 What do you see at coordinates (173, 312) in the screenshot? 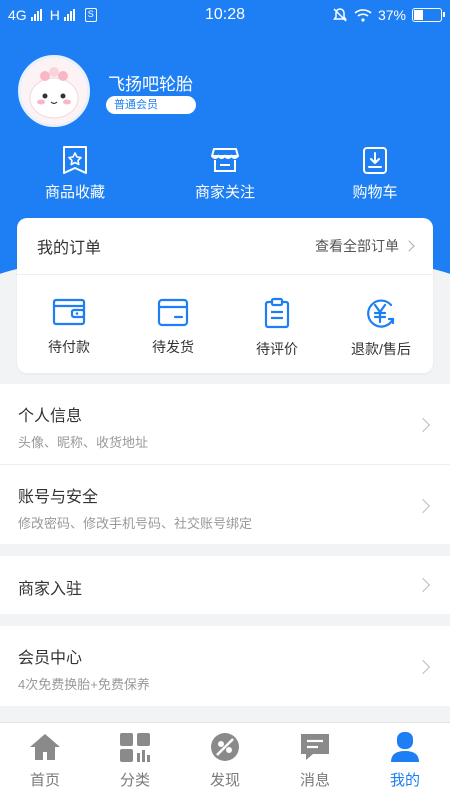
I see `box-icon` at bounding box center [173, 312].